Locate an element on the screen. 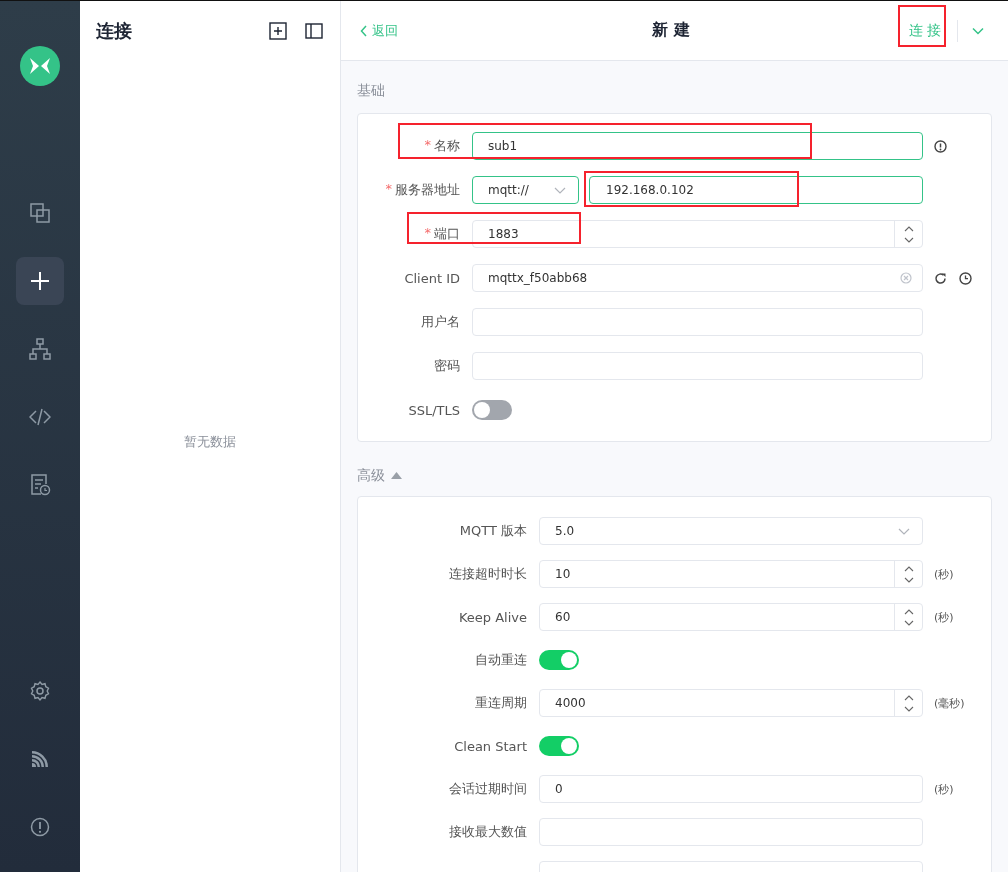 The image size is (1008, 872). clock-icon is located at coordinates (965, 278).